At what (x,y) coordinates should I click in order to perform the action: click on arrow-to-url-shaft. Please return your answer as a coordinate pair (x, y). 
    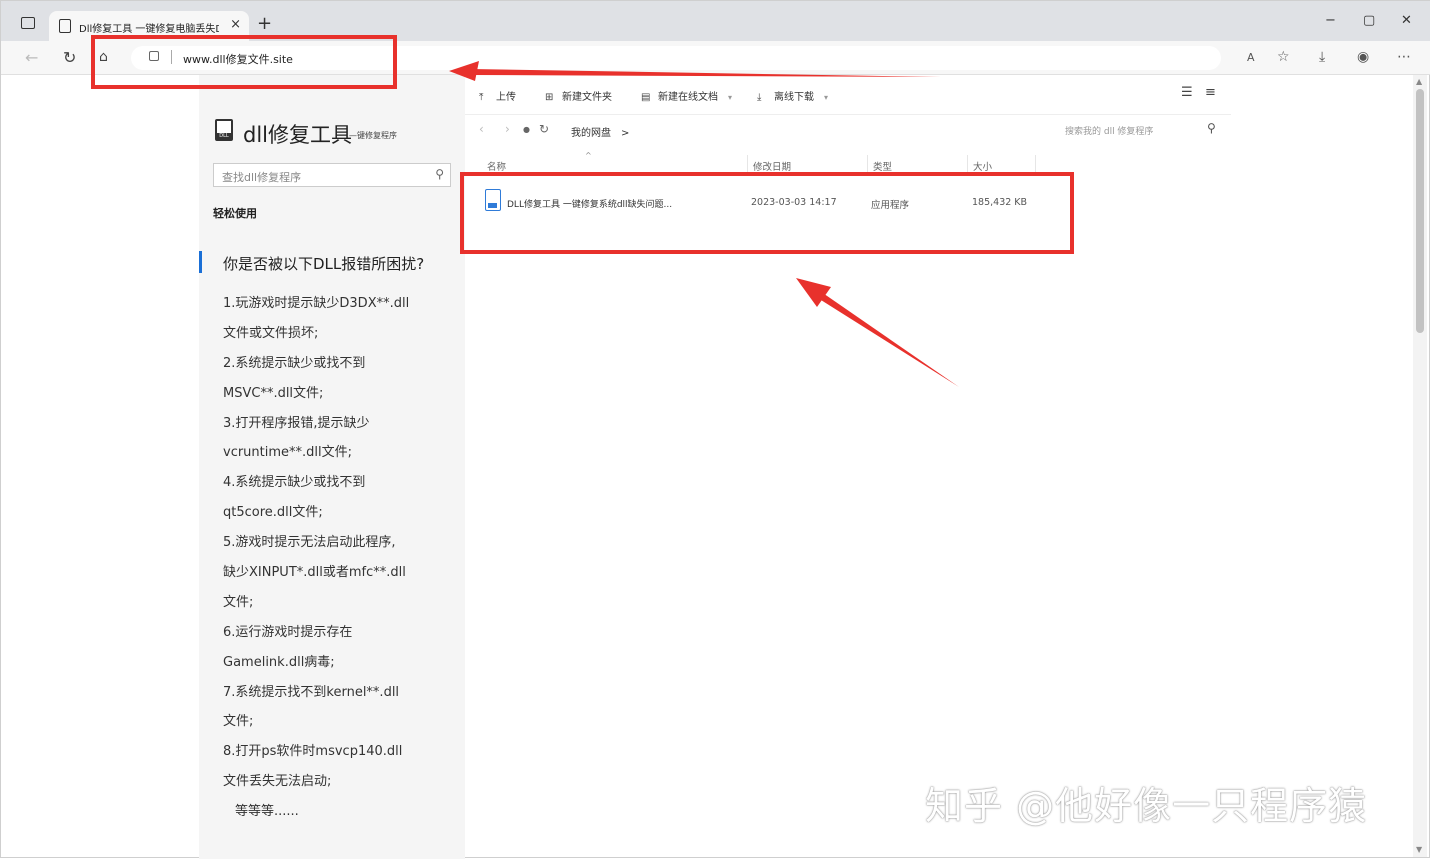
    Looking at the image, I should click on (706, 73).